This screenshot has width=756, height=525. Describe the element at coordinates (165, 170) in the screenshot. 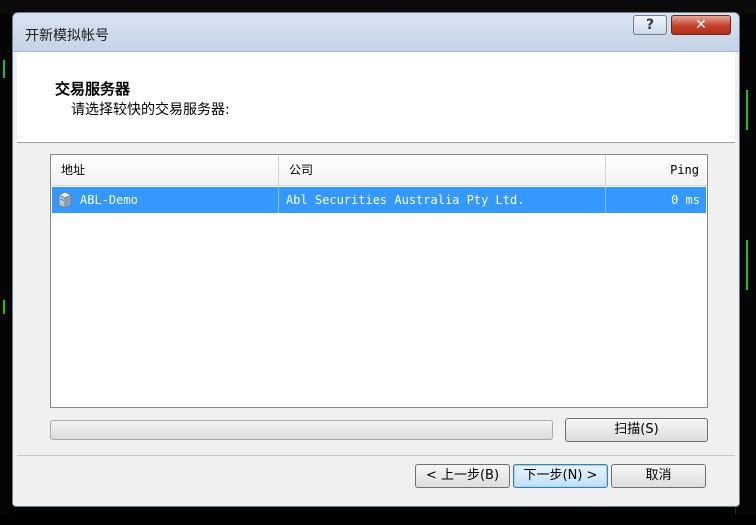

I see `column-header-address: 地址` at that location.